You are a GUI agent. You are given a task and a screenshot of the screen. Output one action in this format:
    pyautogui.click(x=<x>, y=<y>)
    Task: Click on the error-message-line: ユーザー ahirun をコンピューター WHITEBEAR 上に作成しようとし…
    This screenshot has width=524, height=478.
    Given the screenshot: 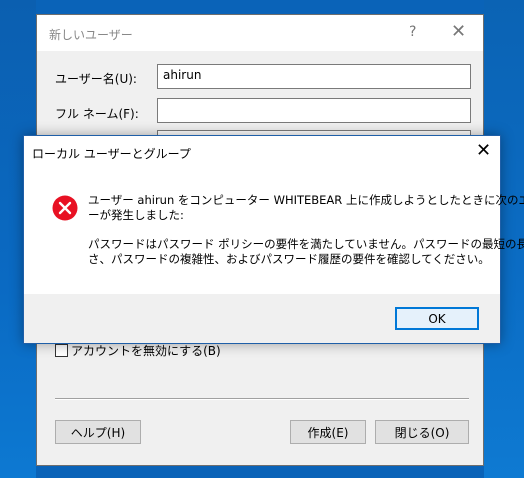 What is the action you would take?
    pyautogui.click(x=306, y=200)
    